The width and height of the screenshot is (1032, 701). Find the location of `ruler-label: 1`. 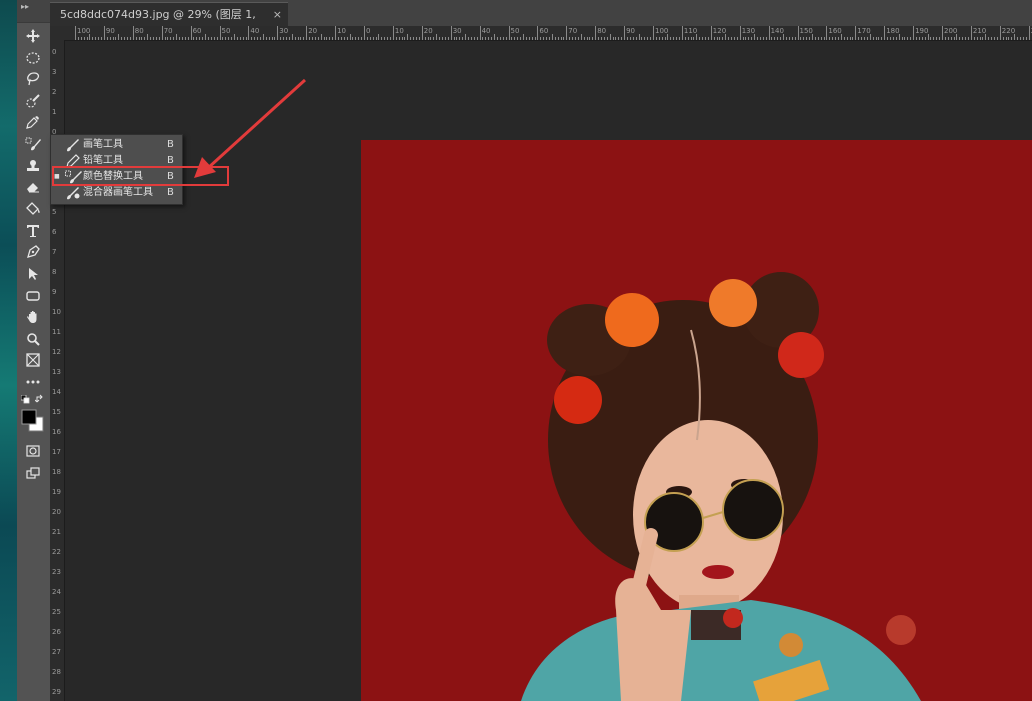

ruler-label: 1 is located at coordinates (54, 112).